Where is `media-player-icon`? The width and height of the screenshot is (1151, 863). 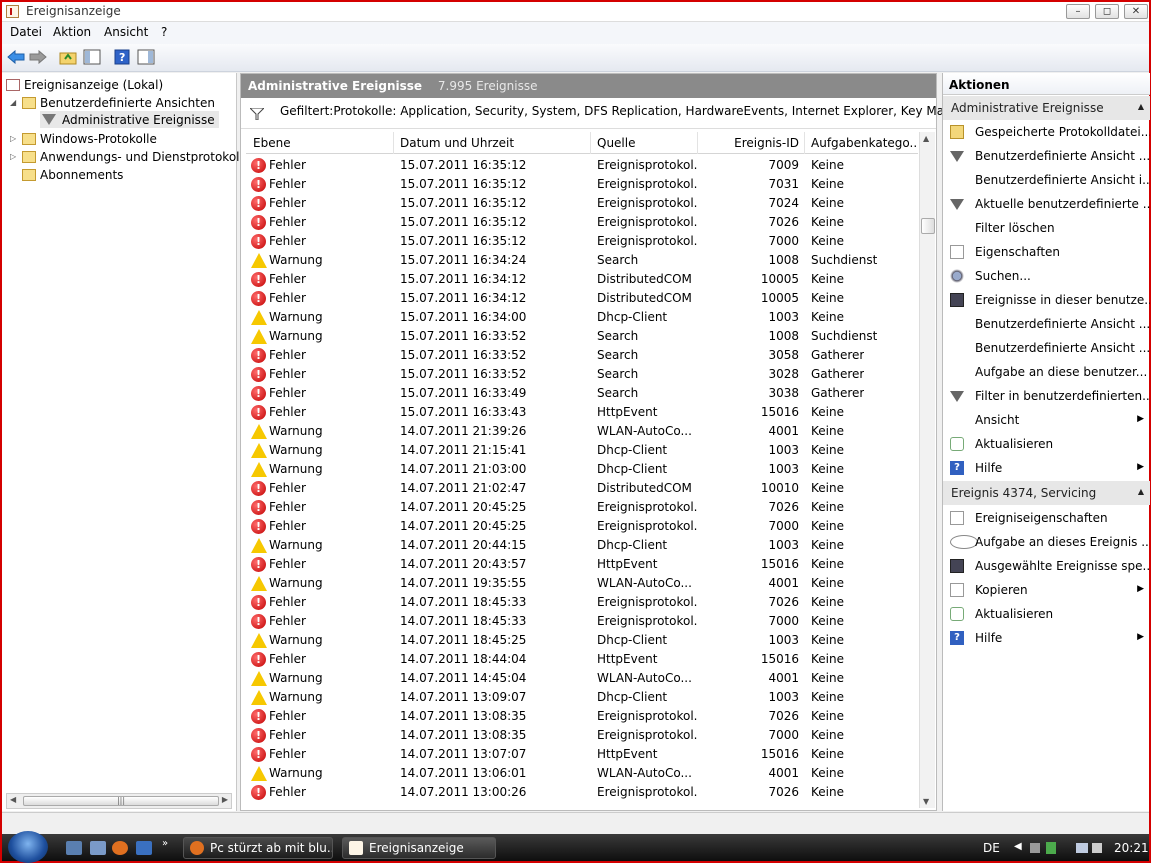
media-player-icon is located at coordinates (144, 848).